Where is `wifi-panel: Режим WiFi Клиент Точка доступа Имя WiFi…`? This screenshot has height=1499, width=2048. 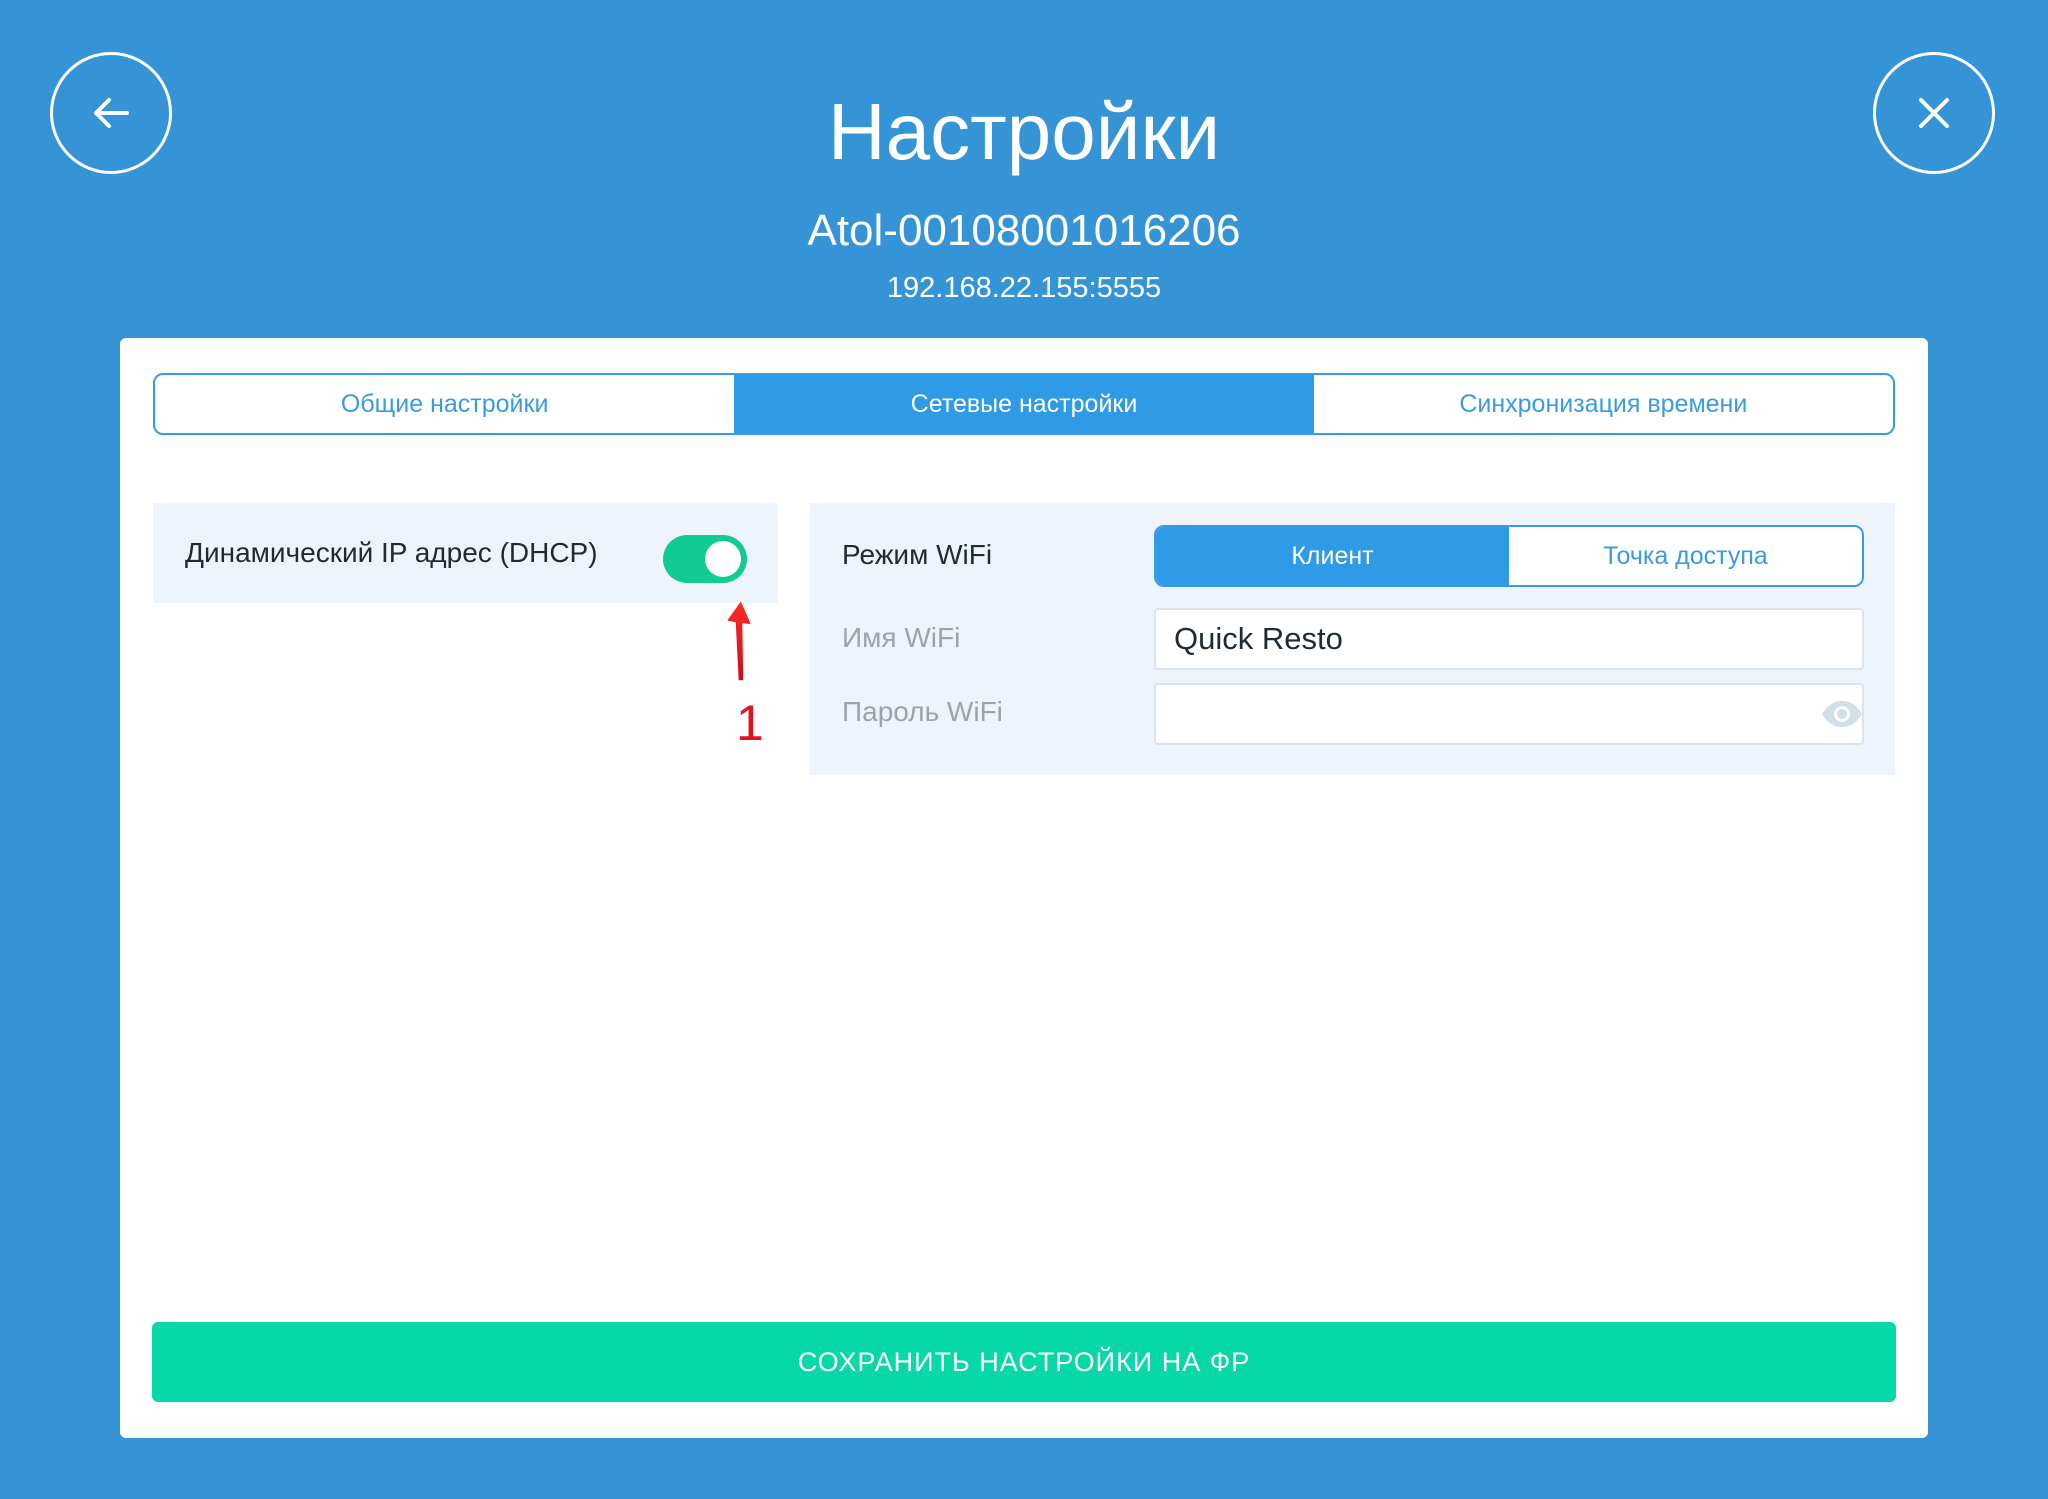
wifi-panel: Режим WiFi Клиент Точка доступа Имя WiFi… is located at coordinates (1352, 639).